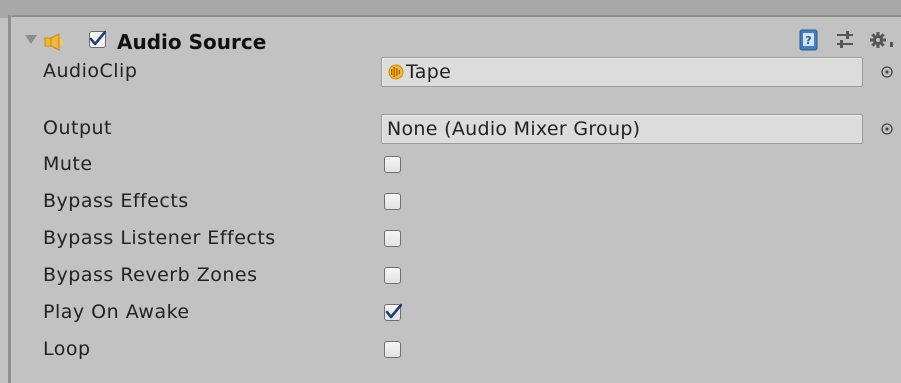 The width and height of the screenshot is (901, 383). I want to click on output-field: None (Audio Mixer Group), so click(622, 129).